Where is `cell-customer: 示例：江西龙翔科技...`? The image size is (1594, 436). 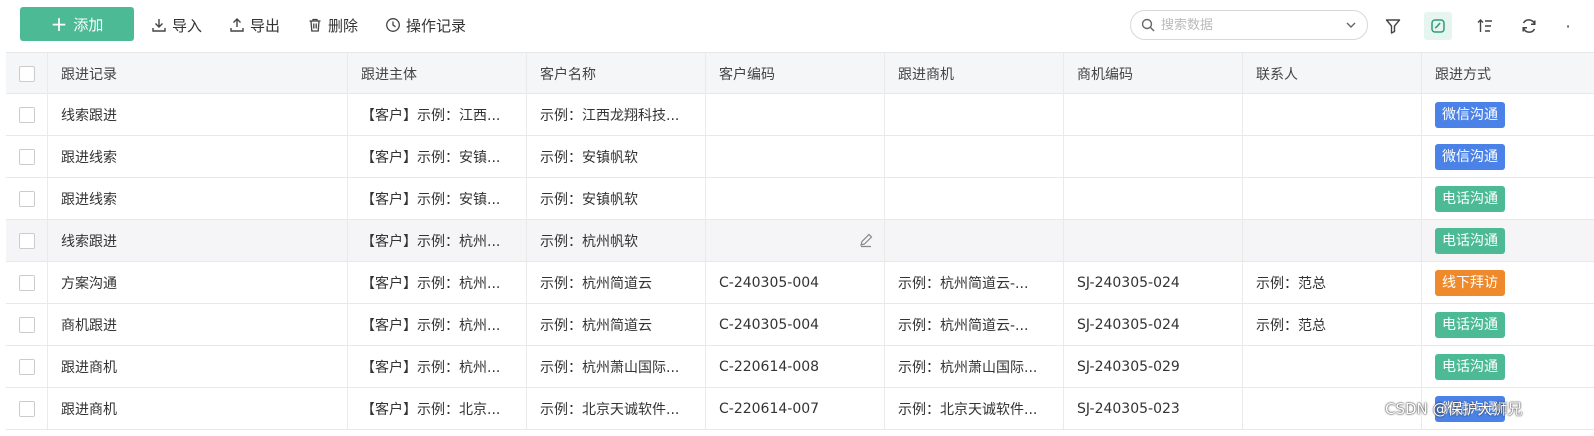 cell-customer: 示例：江西龙翔科技... is located at coordinates (616, 114).